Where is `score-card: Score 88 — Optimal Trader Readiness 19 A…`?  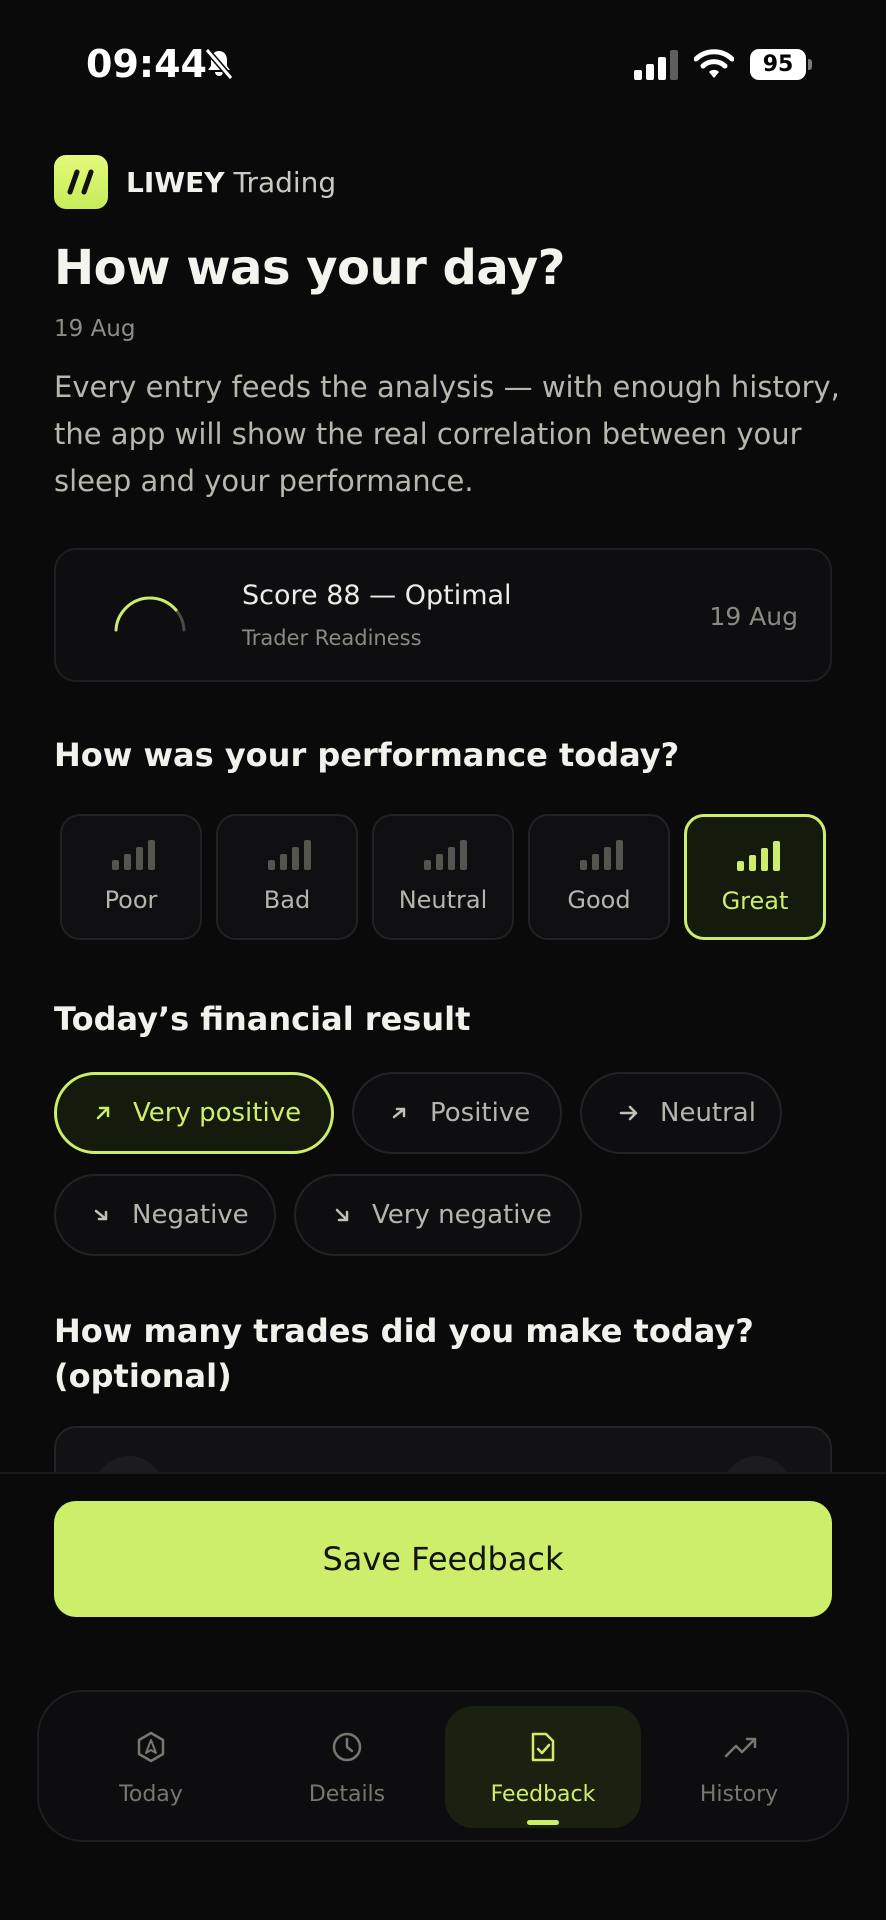
score-card: Score 88 — Optimal Trader Readiness 19 A… is located at coordinates (443, 615).